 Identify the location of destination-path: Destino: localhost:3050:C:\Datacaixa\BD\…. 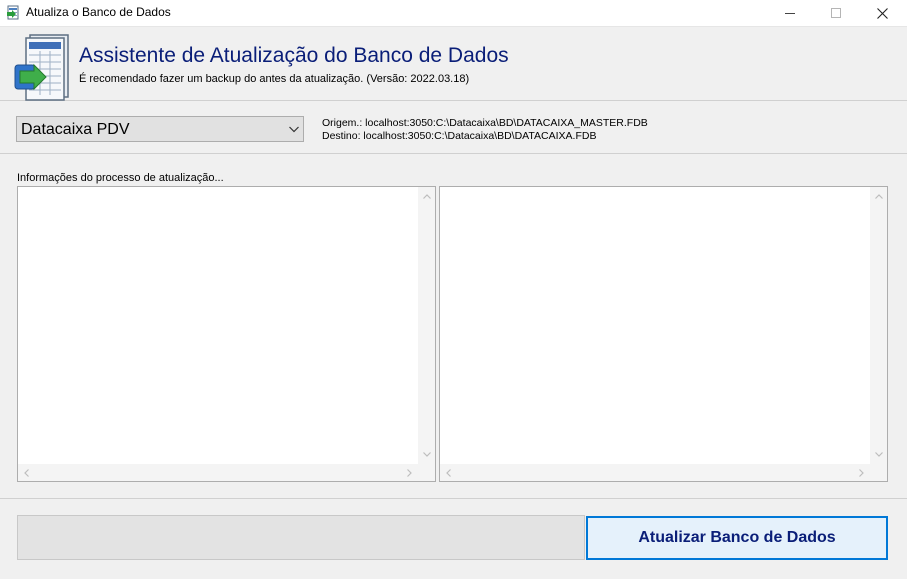
(459, 136).